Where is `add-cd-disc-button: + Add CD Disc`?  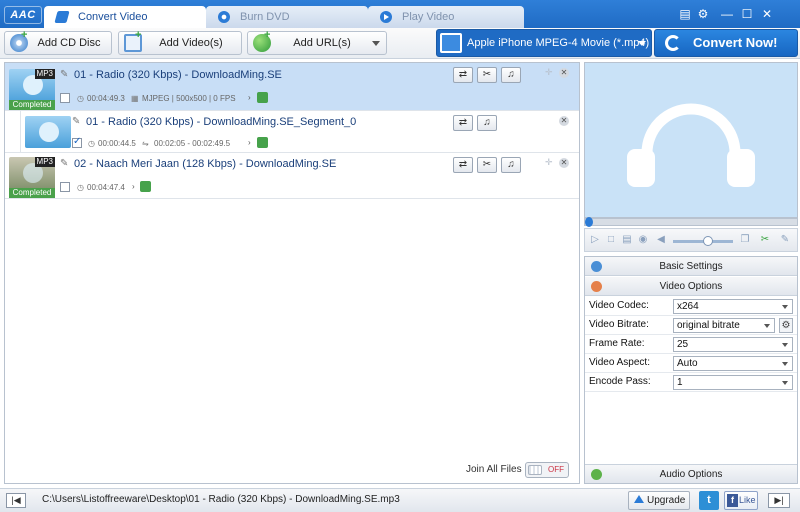
add-cd-disc-button: + Add CD Disc is located at coordinates (58, 42).